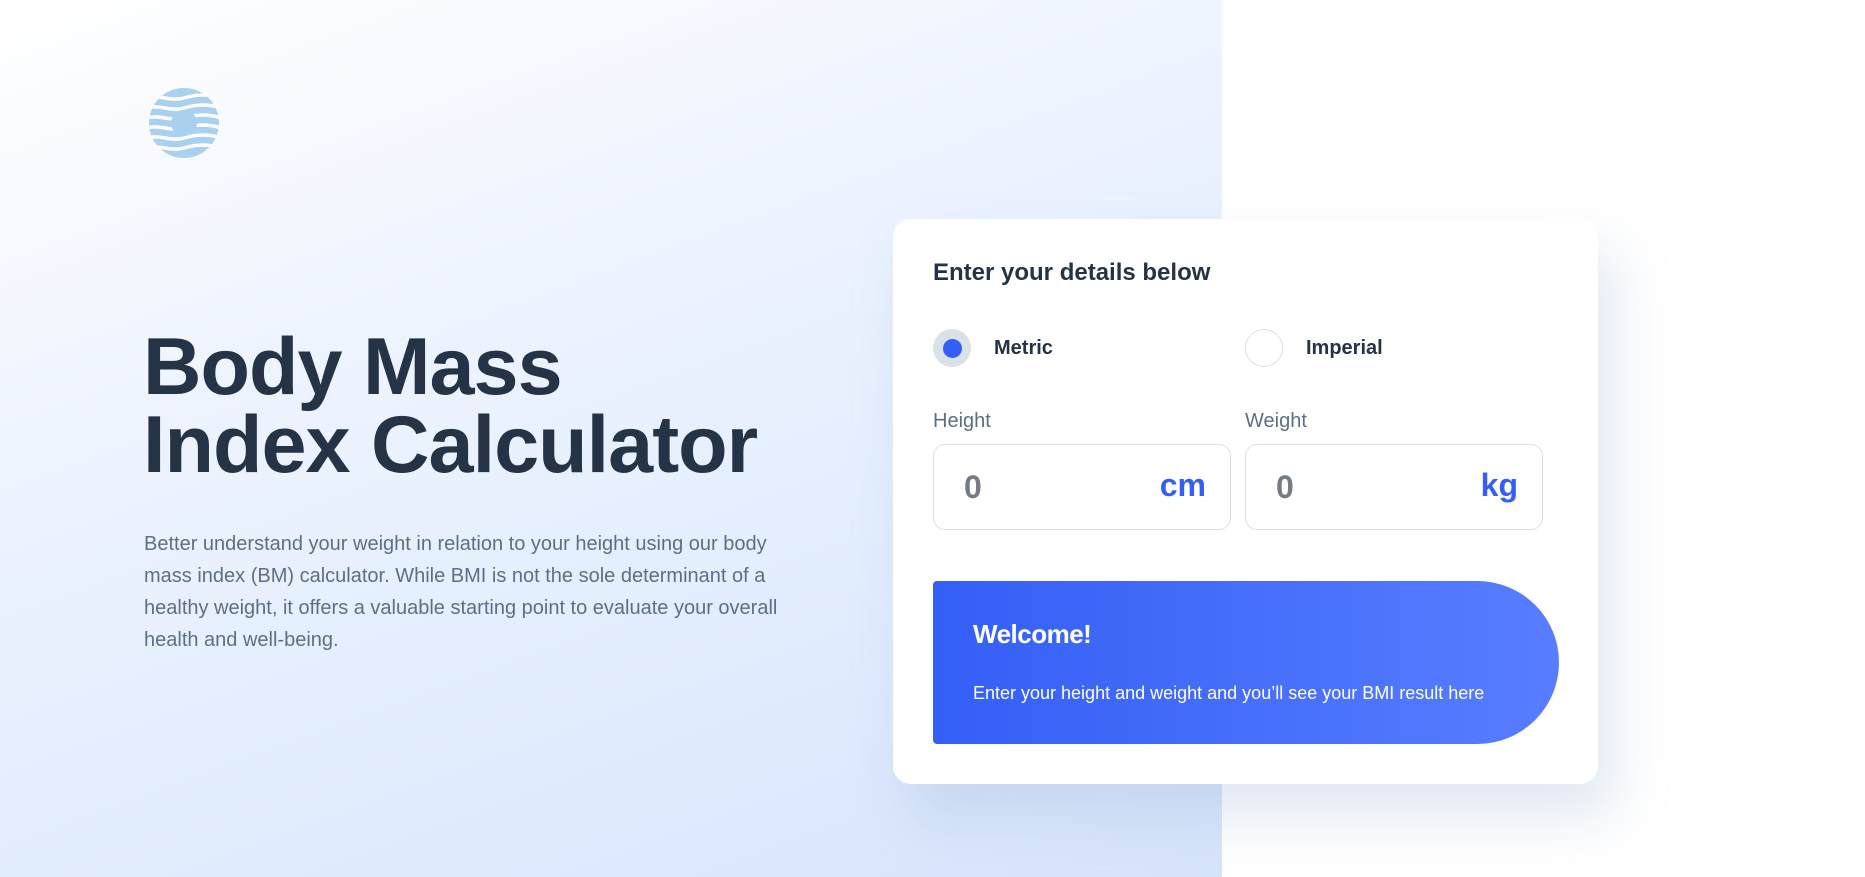 The width and height of the screenshot is (1865, 877). Describe the element at coordinates (1276, 421) in the screenshot. I see `weight-label: Weight` at that location.